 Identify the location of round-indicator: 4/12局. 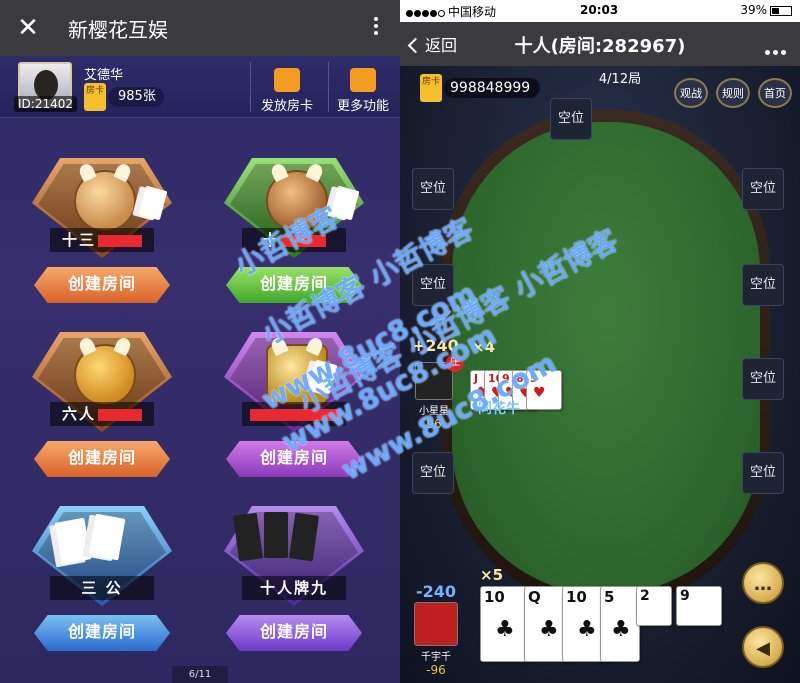
(620, 79).